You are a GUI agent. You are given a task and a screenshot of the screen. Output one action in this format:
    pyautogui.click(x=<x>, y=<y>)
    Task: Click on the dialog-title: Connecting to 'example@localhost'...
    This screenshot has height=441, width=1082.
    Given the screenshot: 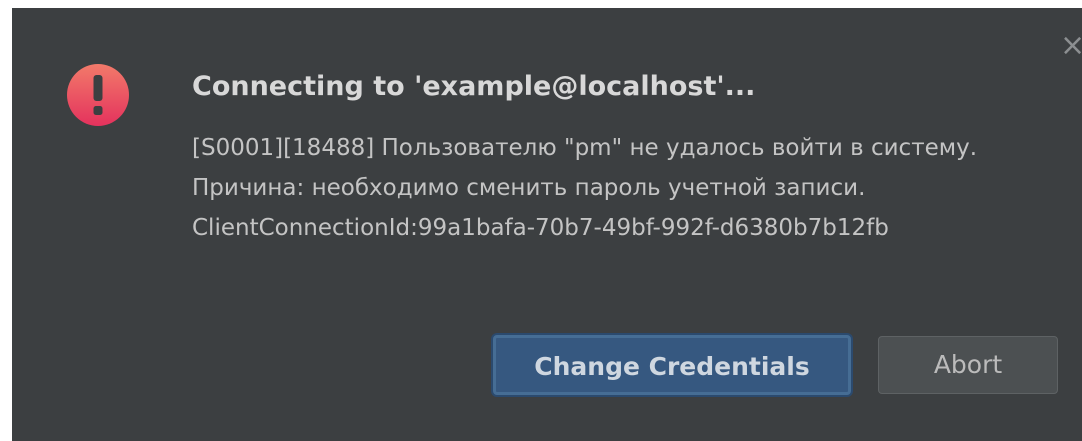 What is the action you would take?
    pyautogui.click(x=474, y=86)
    